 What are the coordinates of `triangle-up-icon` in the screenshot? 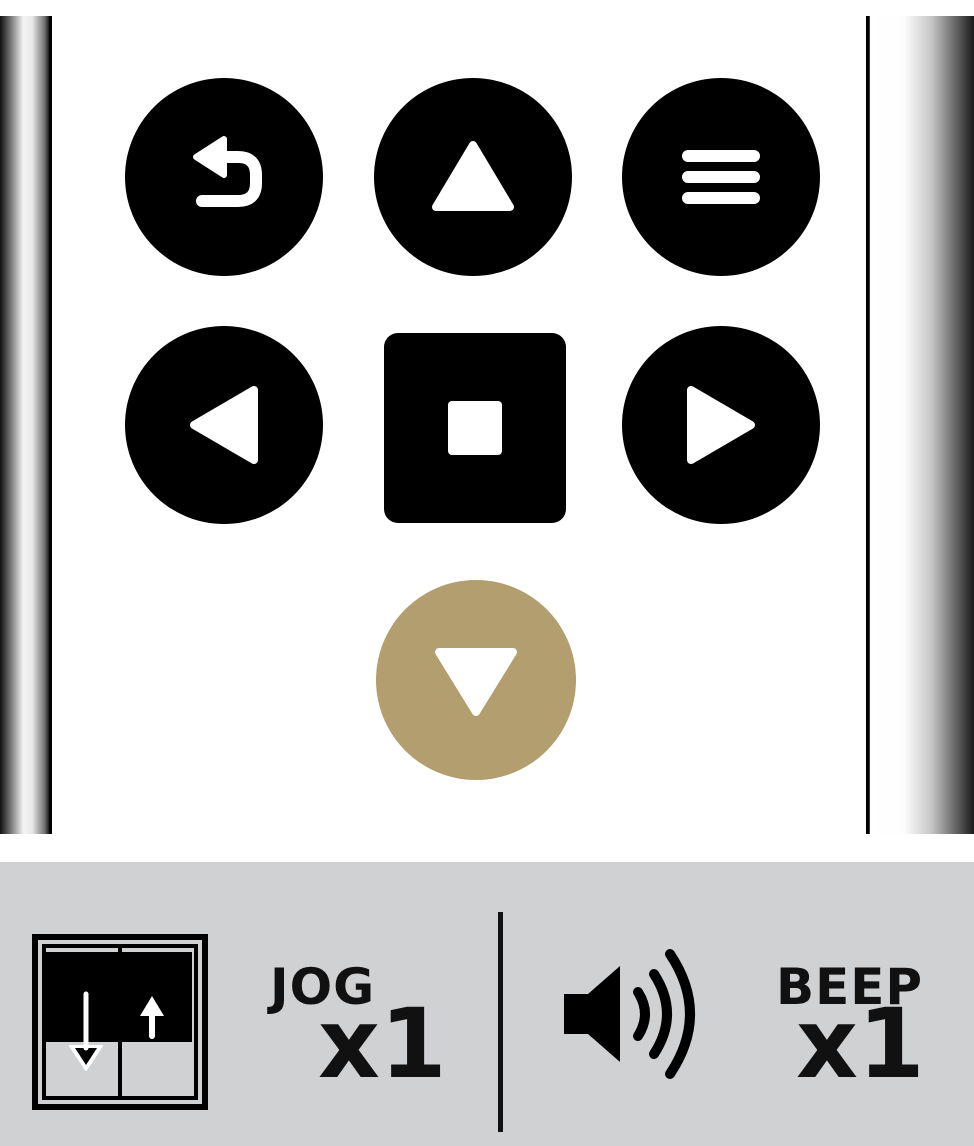 It's located at (473, 176).